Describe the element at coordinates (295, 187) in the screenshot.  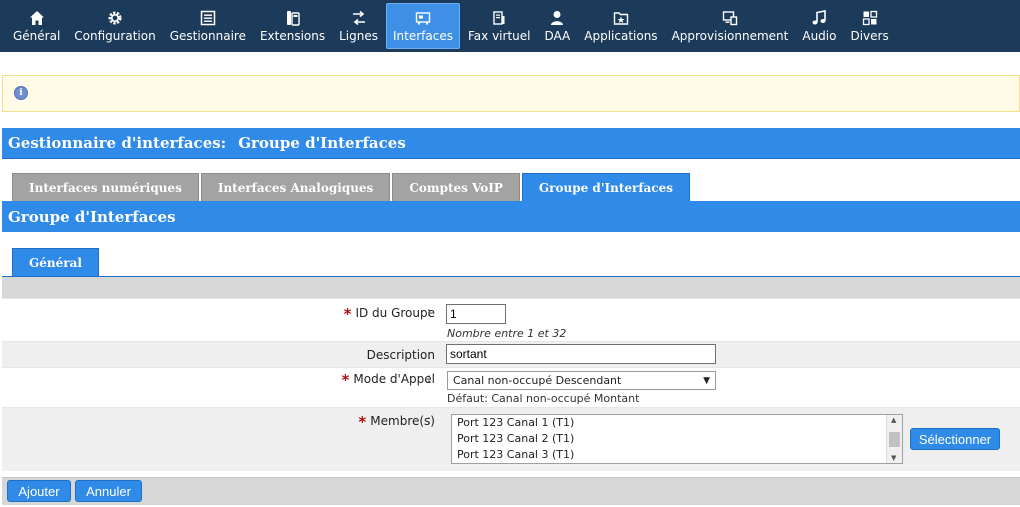
I see `tab-interfaces-analogiques: Interfaces Analogiques` at that location.